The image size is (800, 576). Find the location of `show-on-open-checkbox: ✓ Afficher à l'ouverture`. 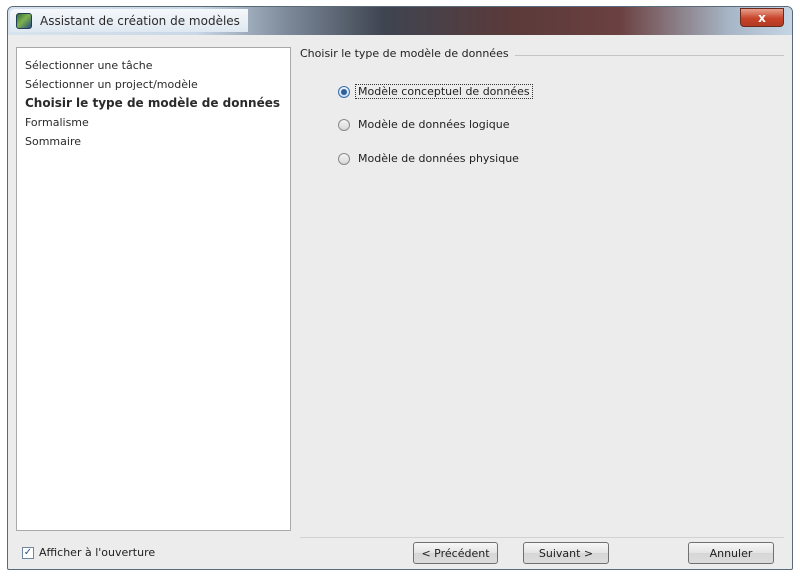

show-on-open-checkbox: ✓ Afficher à l'ouverture is located at coordinates (88, 552).